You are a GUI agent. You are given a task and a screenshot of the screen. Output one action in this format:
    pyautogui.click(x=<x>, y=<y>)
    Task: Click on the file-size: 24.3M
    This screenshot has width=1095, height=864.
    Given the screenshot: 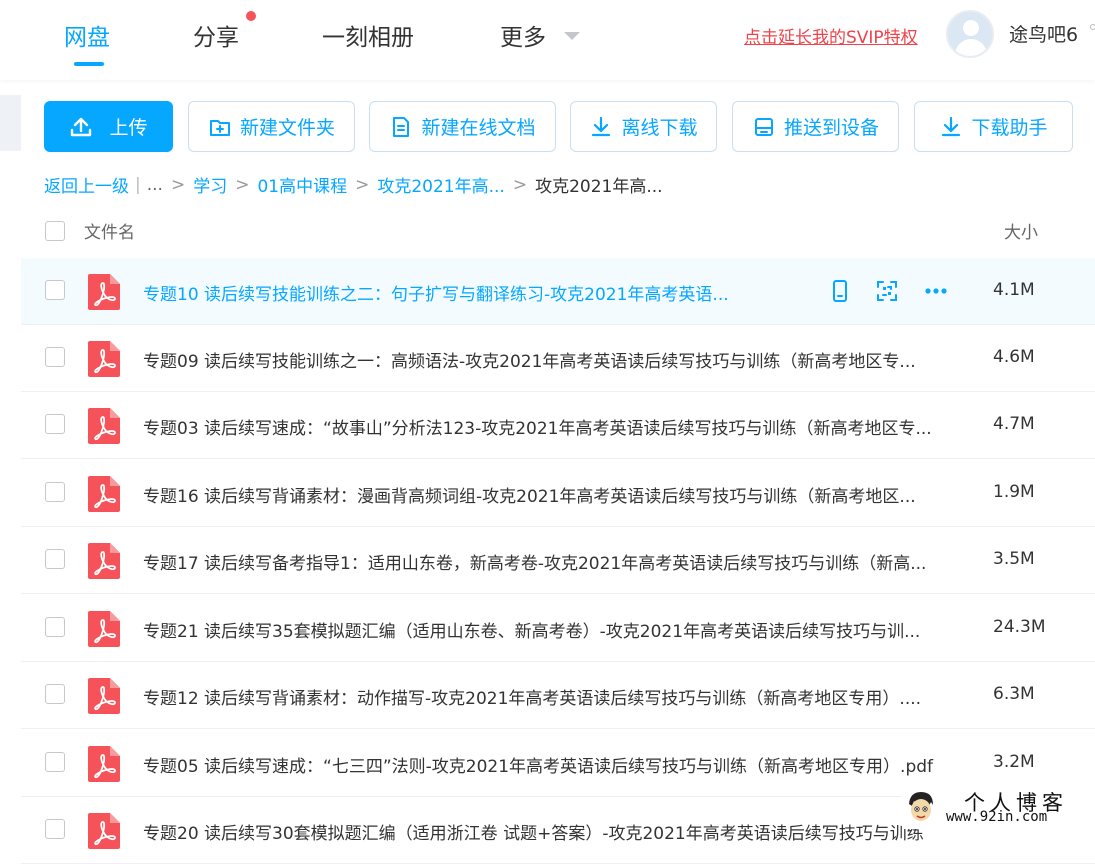 What is the action you would take?
    pyautogui.click(x=1019, y=627)
    